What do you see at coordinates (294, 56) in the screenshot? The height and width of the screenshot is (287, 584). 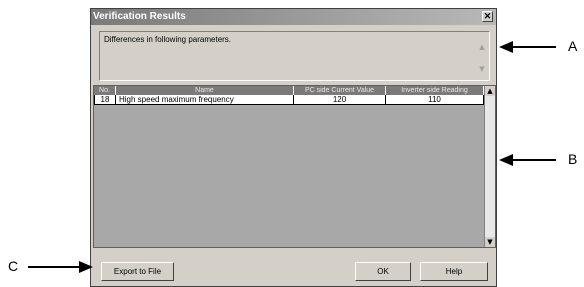 I see `message-box: Differences in following parameters. ▲ ▼` at bounding box center [294, 56].